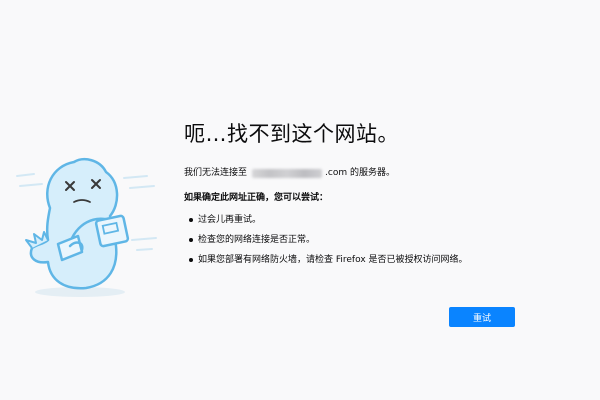 Image resolution: width=600 pixels, height=400 pixels. What do you see at coordinates (86, 227) in the screenshot?
I see `sad-dinosaur-illustration` at bounding box center [86, 227].